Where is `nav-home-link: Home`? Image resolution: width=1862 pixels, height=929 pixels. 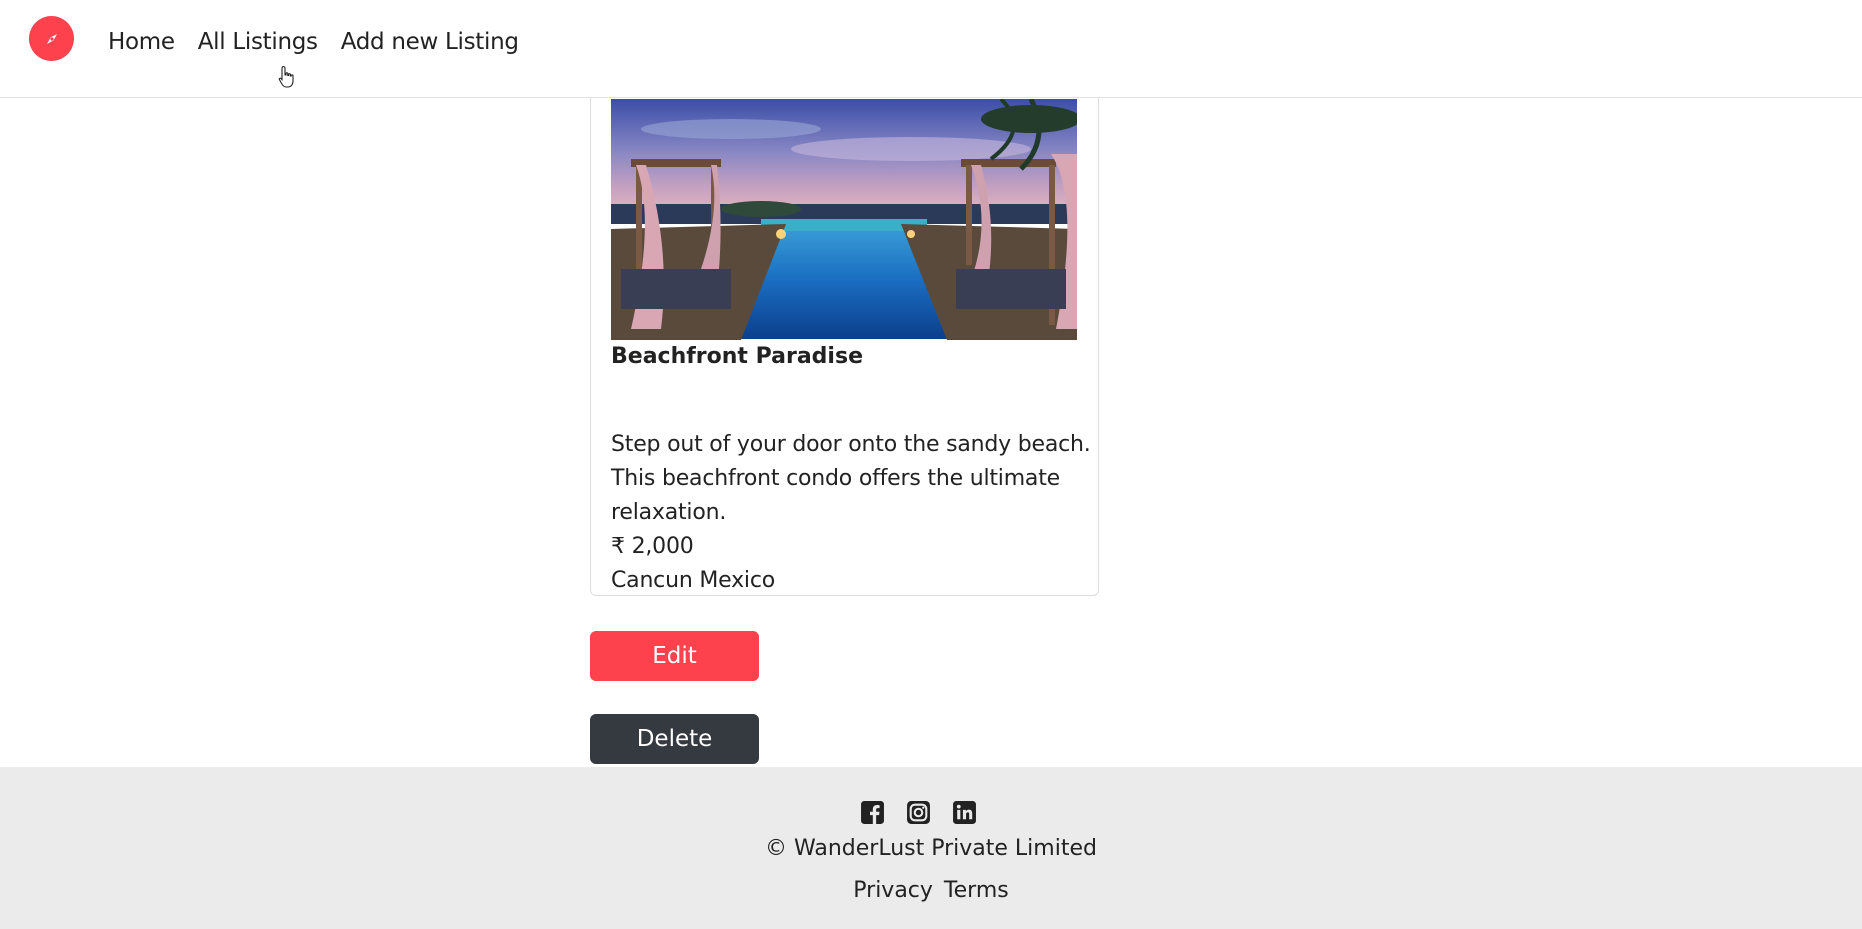
nav-home-link: Home is located at coordinates (141, 42).